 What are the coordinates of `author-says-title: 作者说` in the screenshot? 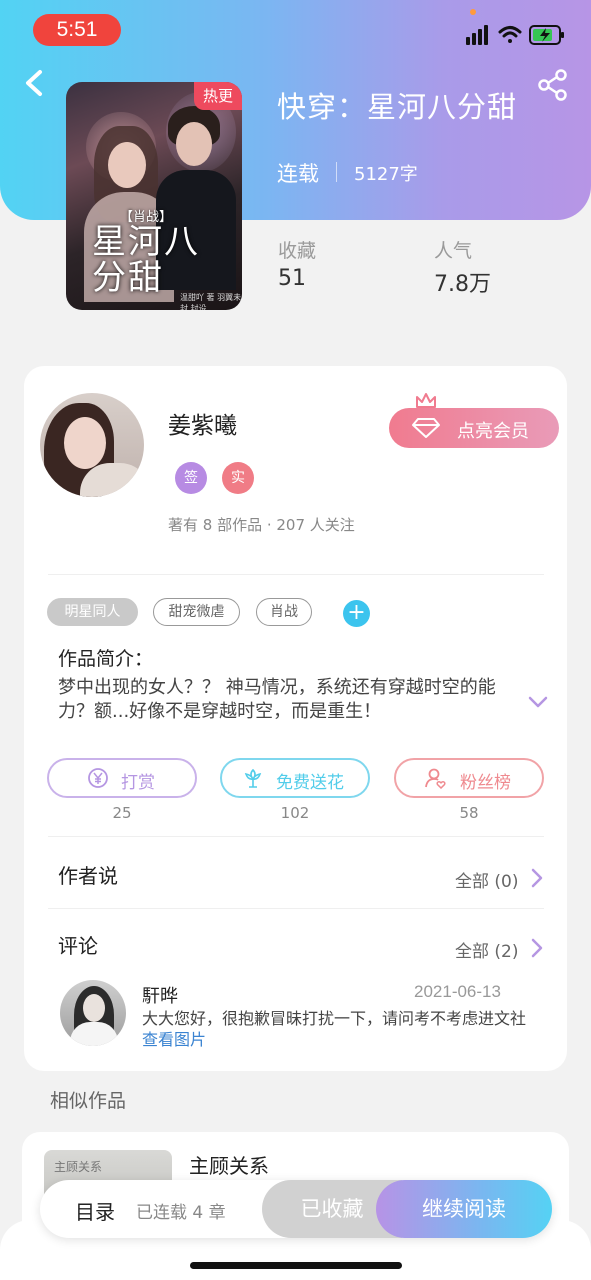 It's located at (88, 876).